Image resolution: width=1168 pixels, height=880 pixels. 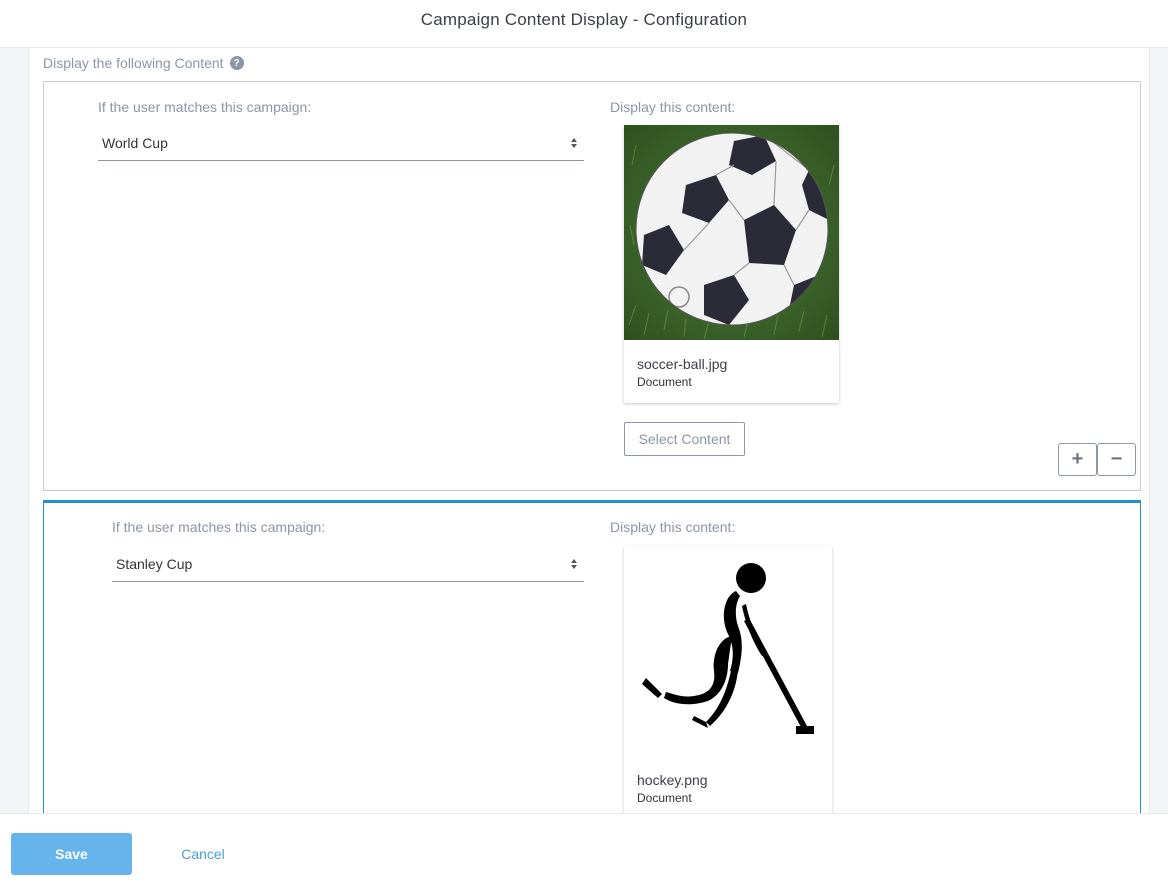 I want to click on cancel-button: Cancel, so click(x=203, y=854).